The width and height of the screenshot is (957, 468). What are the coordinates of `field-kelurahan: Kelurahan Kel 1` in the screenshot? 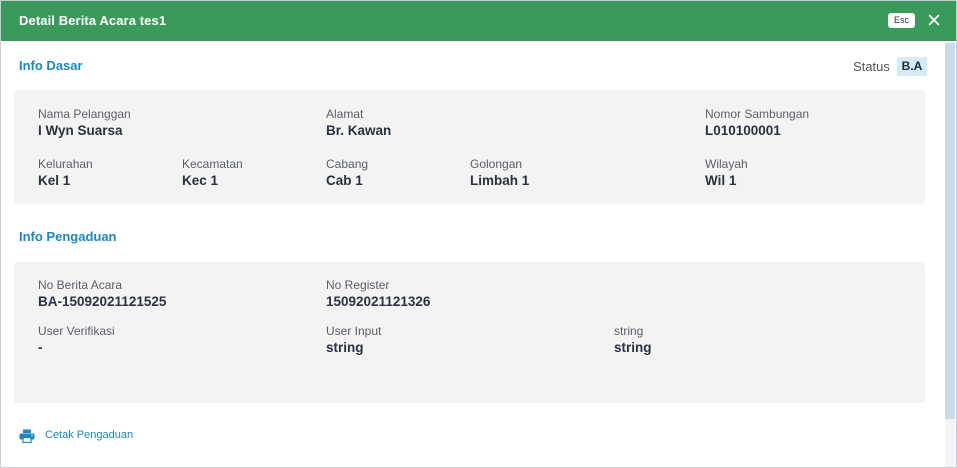 It's located at (65, 173).